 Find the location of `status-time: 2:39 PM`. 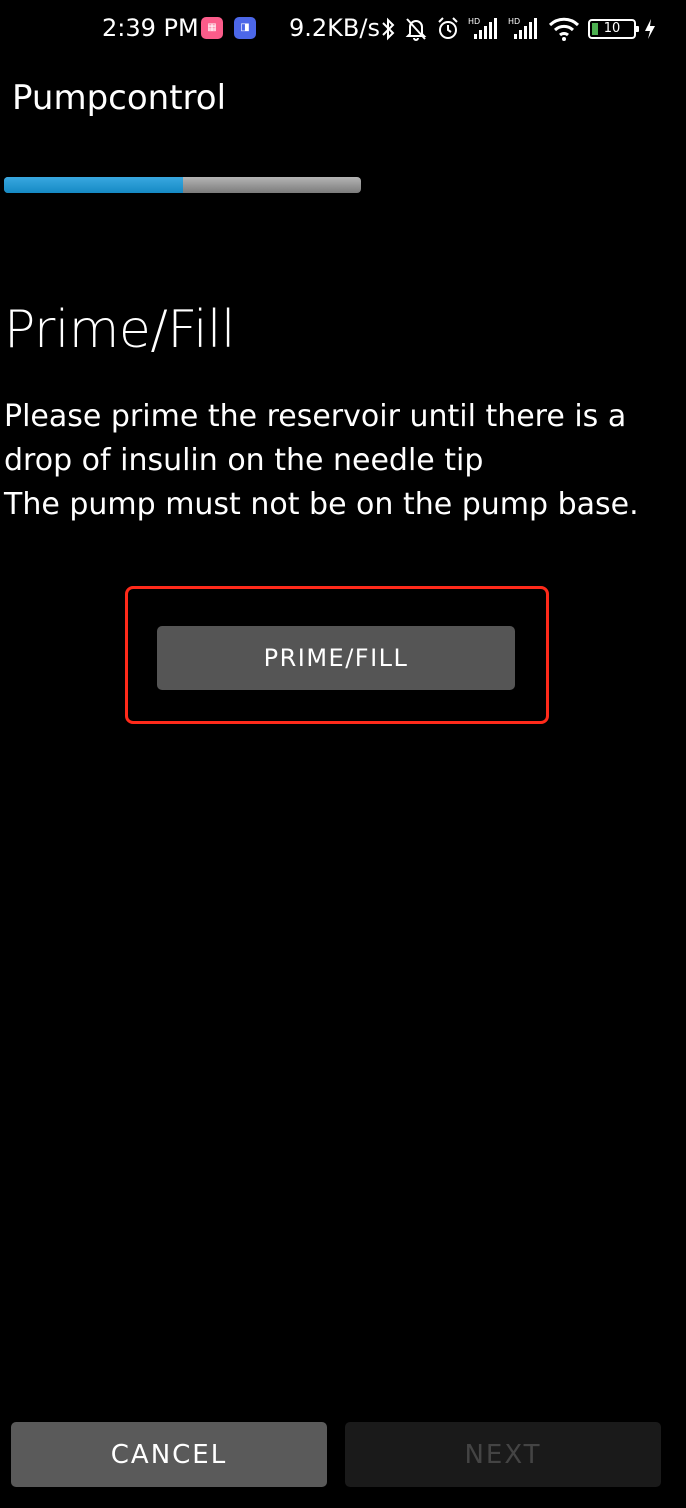

status-time: 2:39 PM is located at coordinates (150, 28).